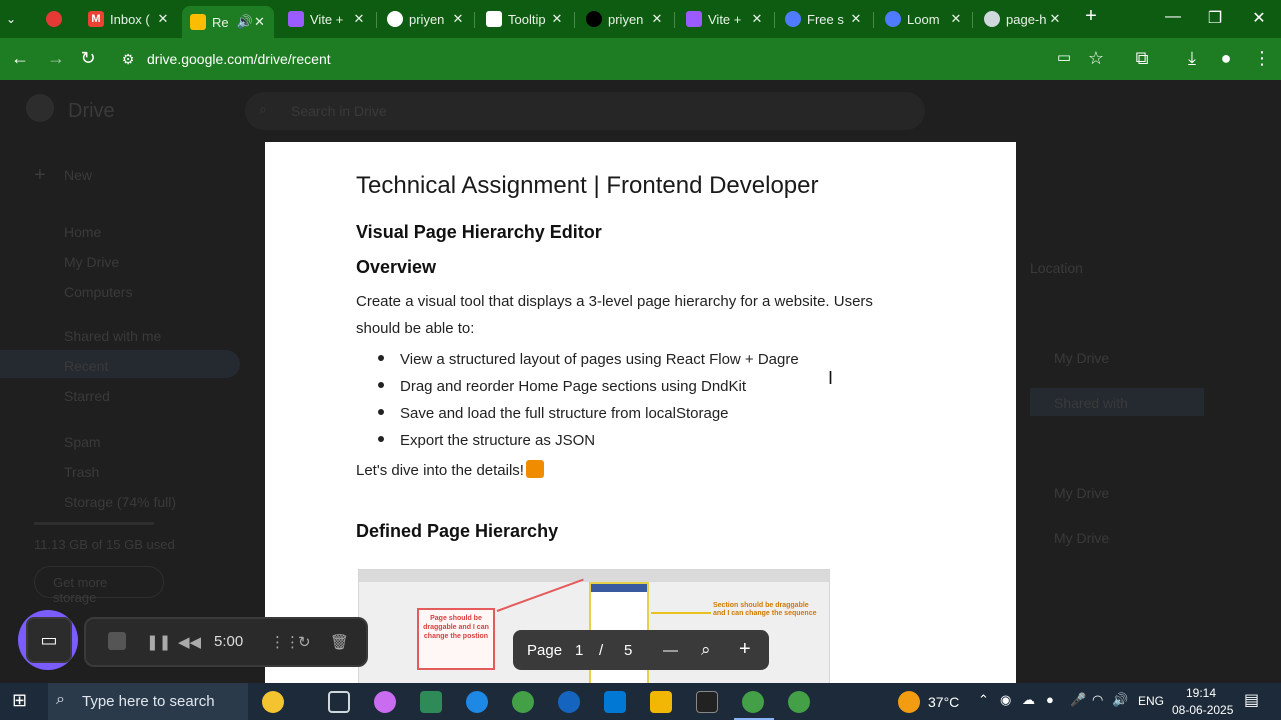  I want to click on profile-avatar: ●, so click(1226, 58).